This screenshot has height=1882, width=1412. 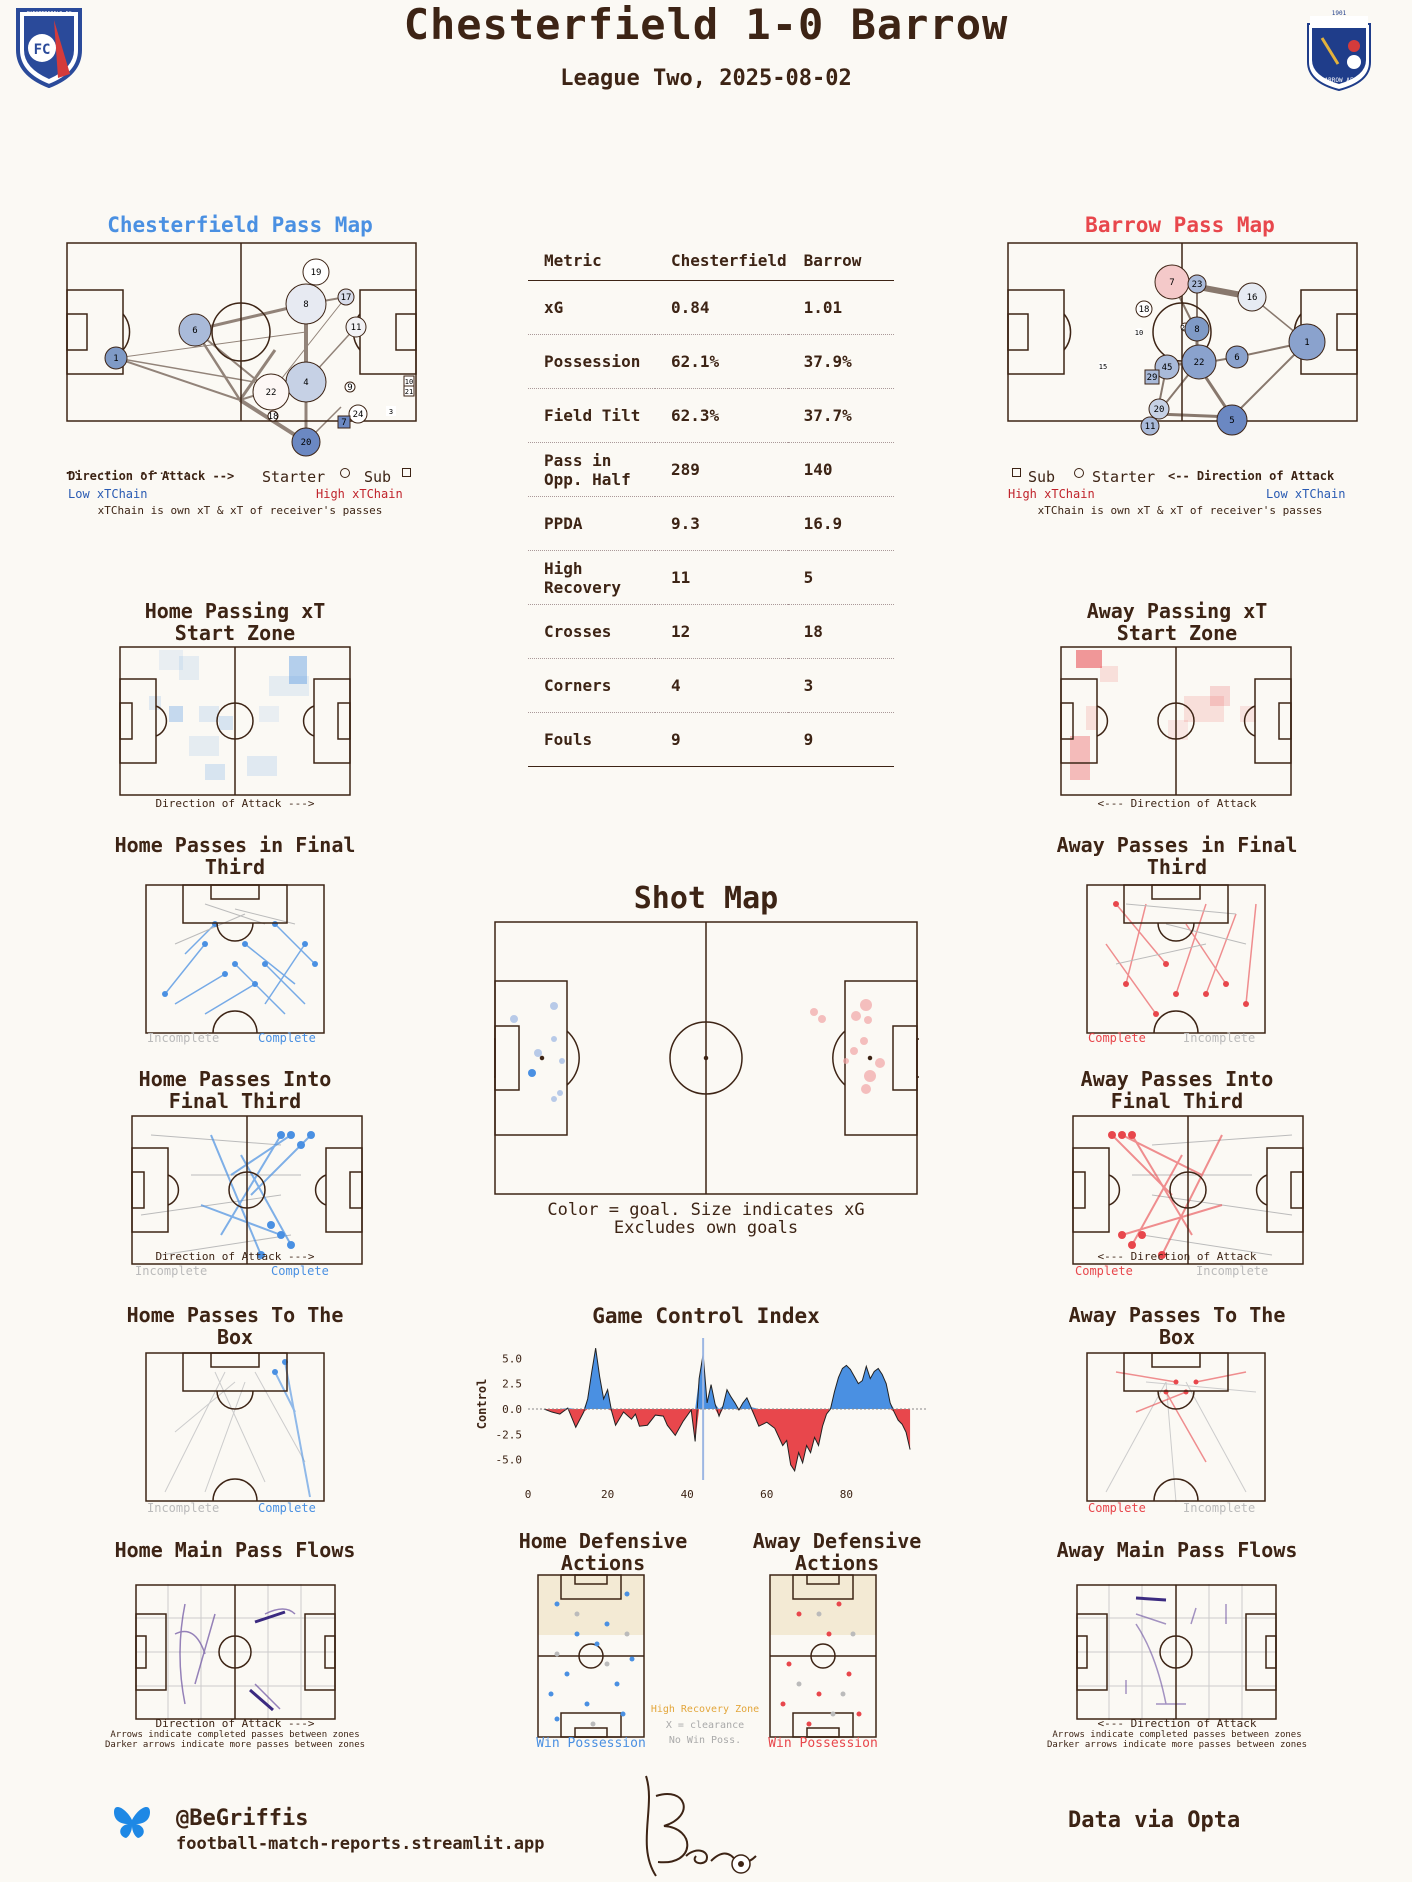 I want to click on clearance-legend: X = clearance, so click(x=705, y=1725).